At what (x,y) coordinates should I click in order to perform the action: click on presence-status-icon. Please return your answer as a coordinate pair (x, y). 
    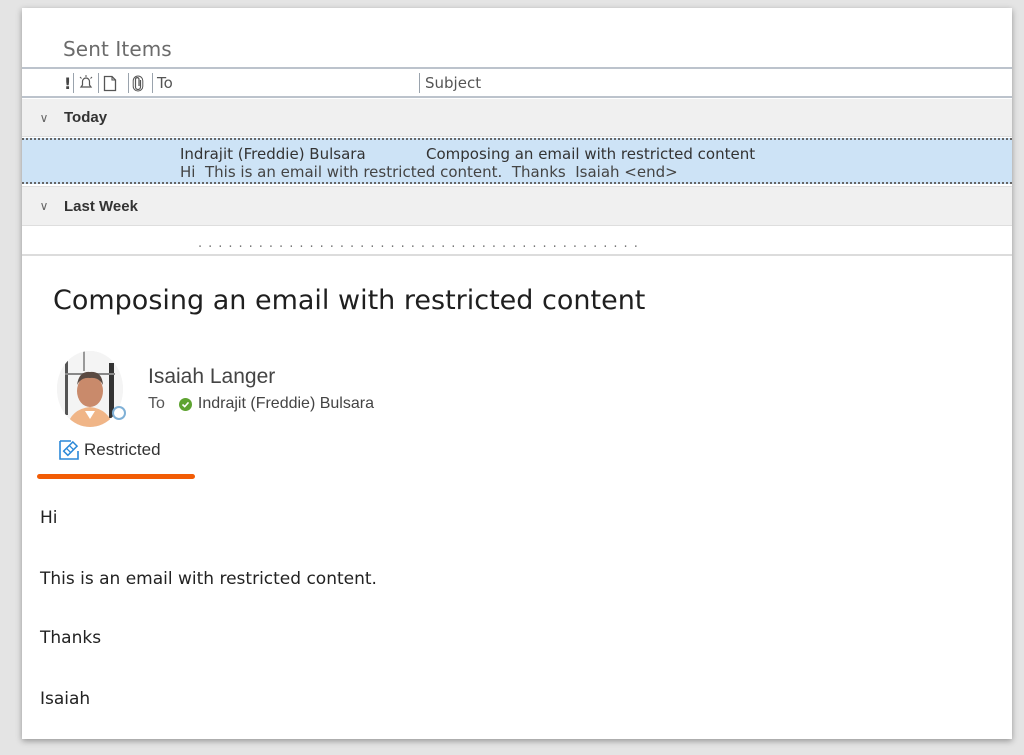
    Looking at the image, I should click on (119, 413).